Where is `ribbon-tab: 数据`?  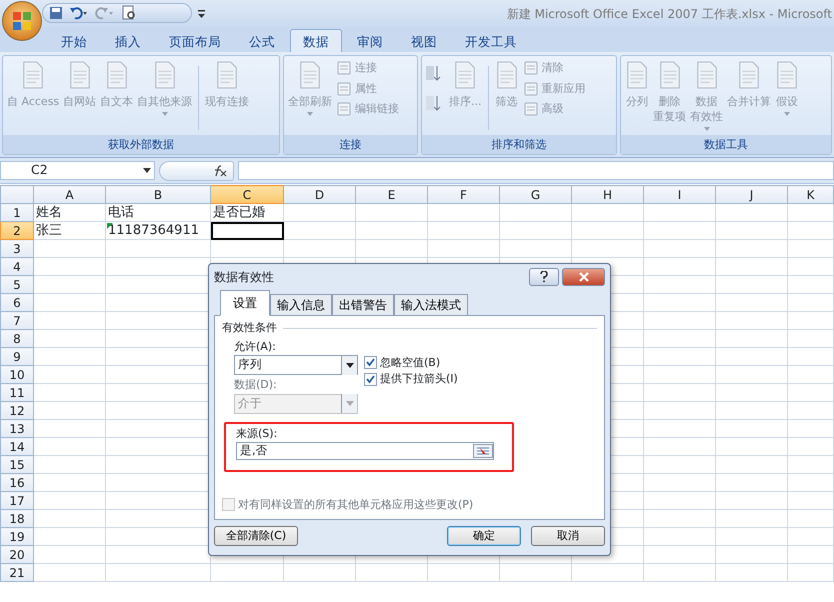
ribbon-tab: 数据 is located at coordinates (316, 40).